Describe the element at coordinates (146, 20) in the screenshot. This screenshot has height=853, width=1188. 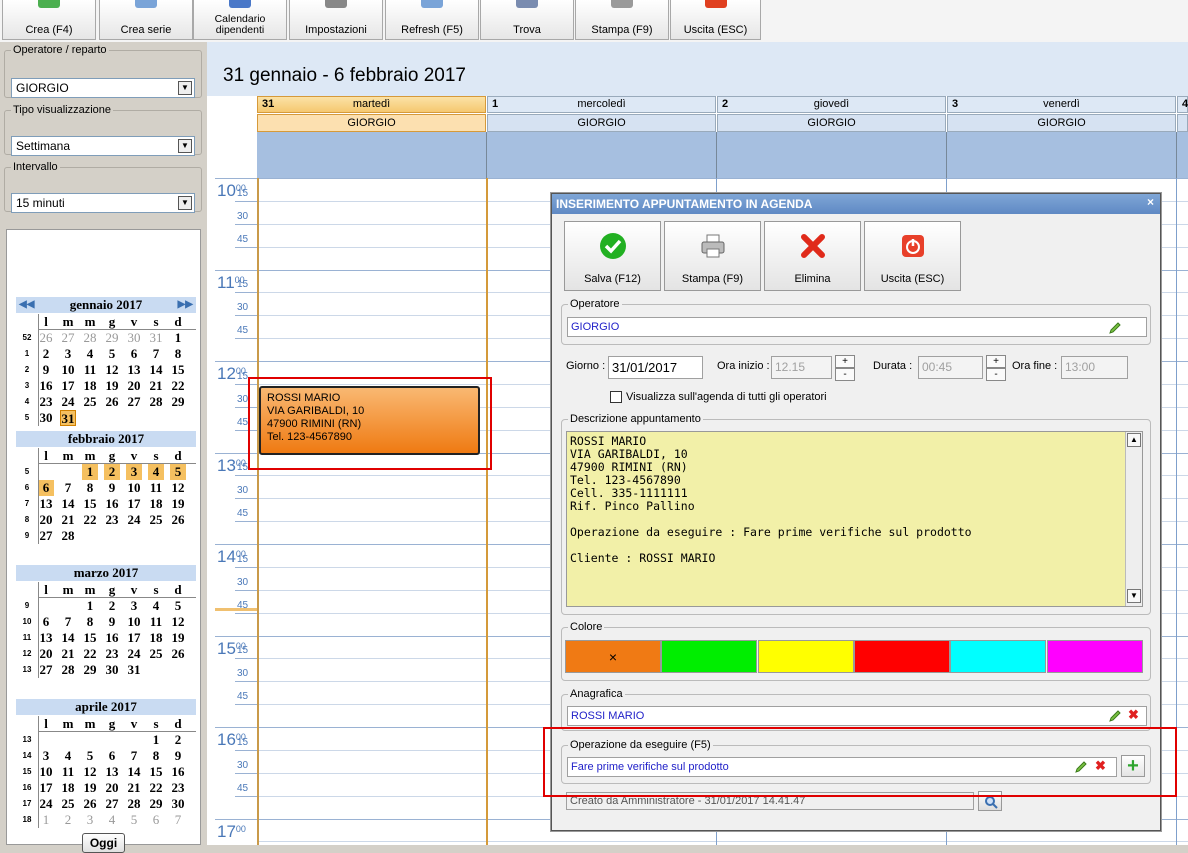
I see `toolbar-button-2: Crea serie` at that location.